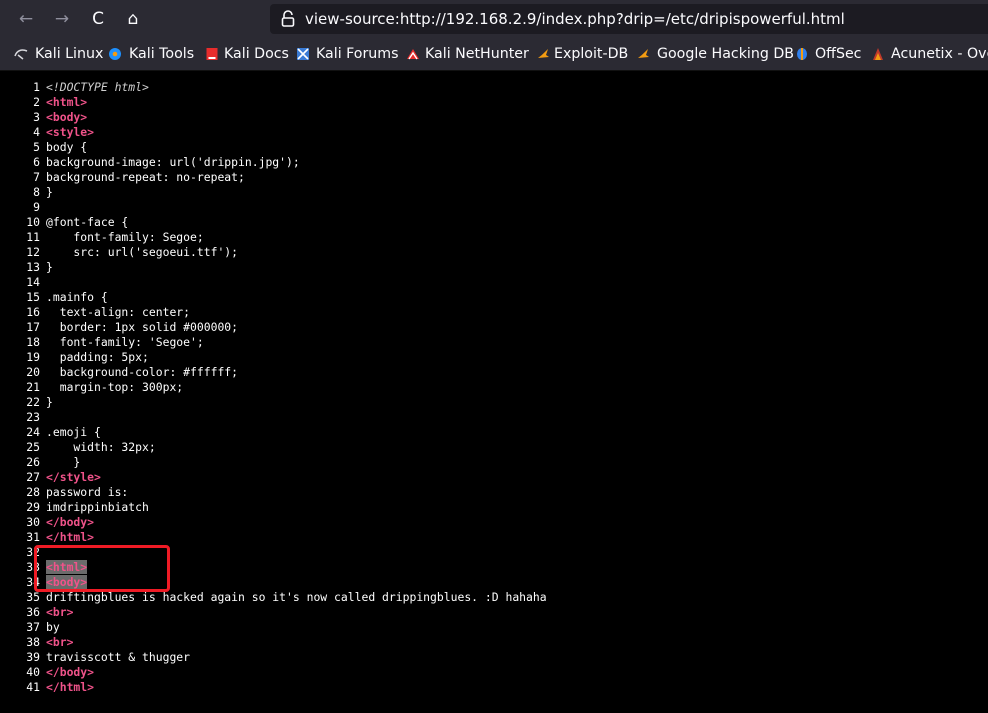 This screenshot has height=713, width=988. What do you see at coordinates (33, 627) in the screenshot?
I see `line-number: 37` at bounding box center [33, 627].